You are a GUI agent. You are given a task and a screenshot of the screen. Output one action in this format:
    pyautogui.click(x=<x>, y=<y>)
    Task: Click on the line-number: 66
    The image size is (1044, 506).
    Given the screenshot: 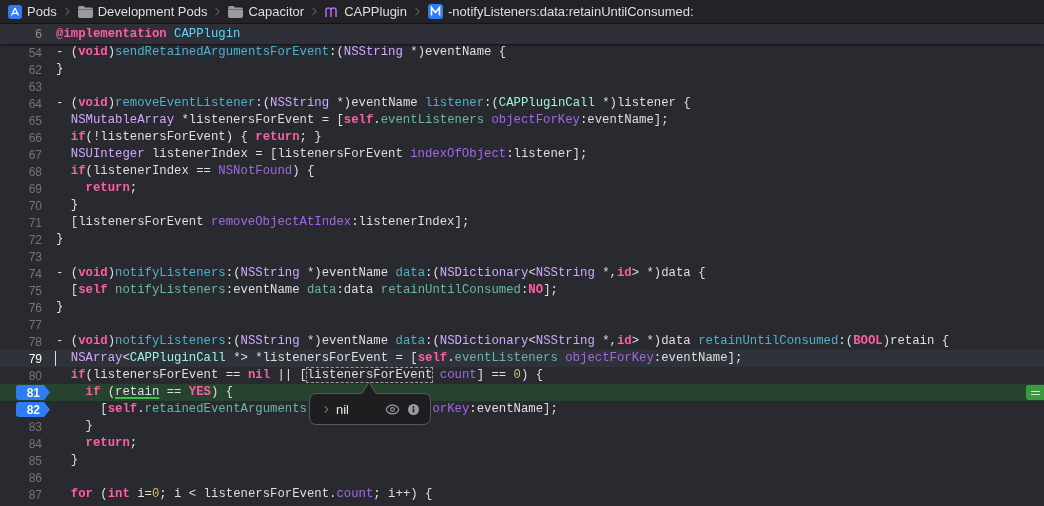 What is the action you would take?
    pyautogui.click(x=35, y=138)
    